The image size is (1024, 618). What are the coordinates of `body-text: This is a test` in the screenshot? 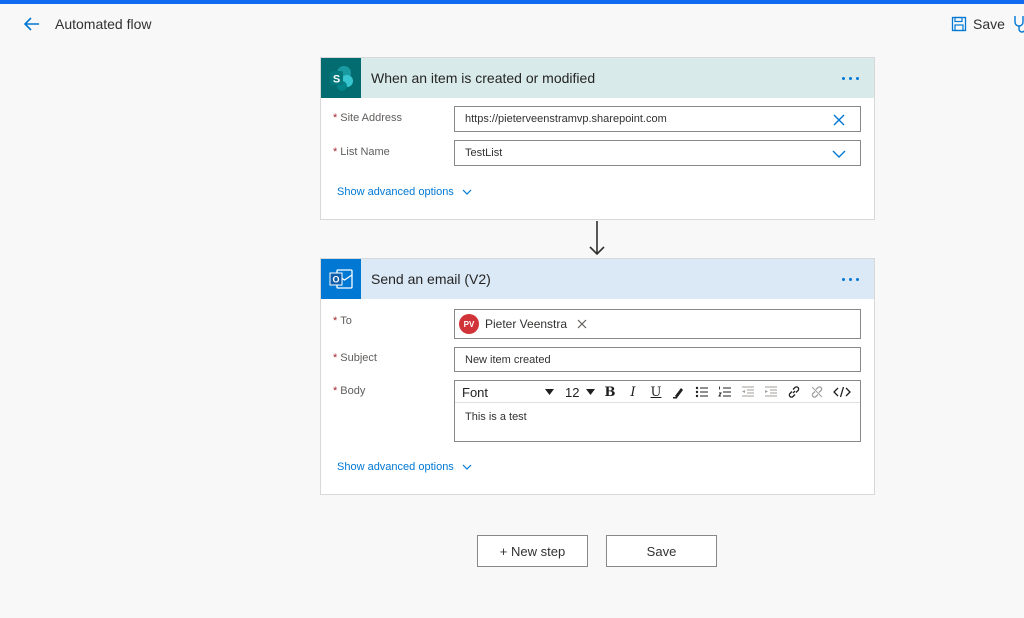 It's located at (496, 417).